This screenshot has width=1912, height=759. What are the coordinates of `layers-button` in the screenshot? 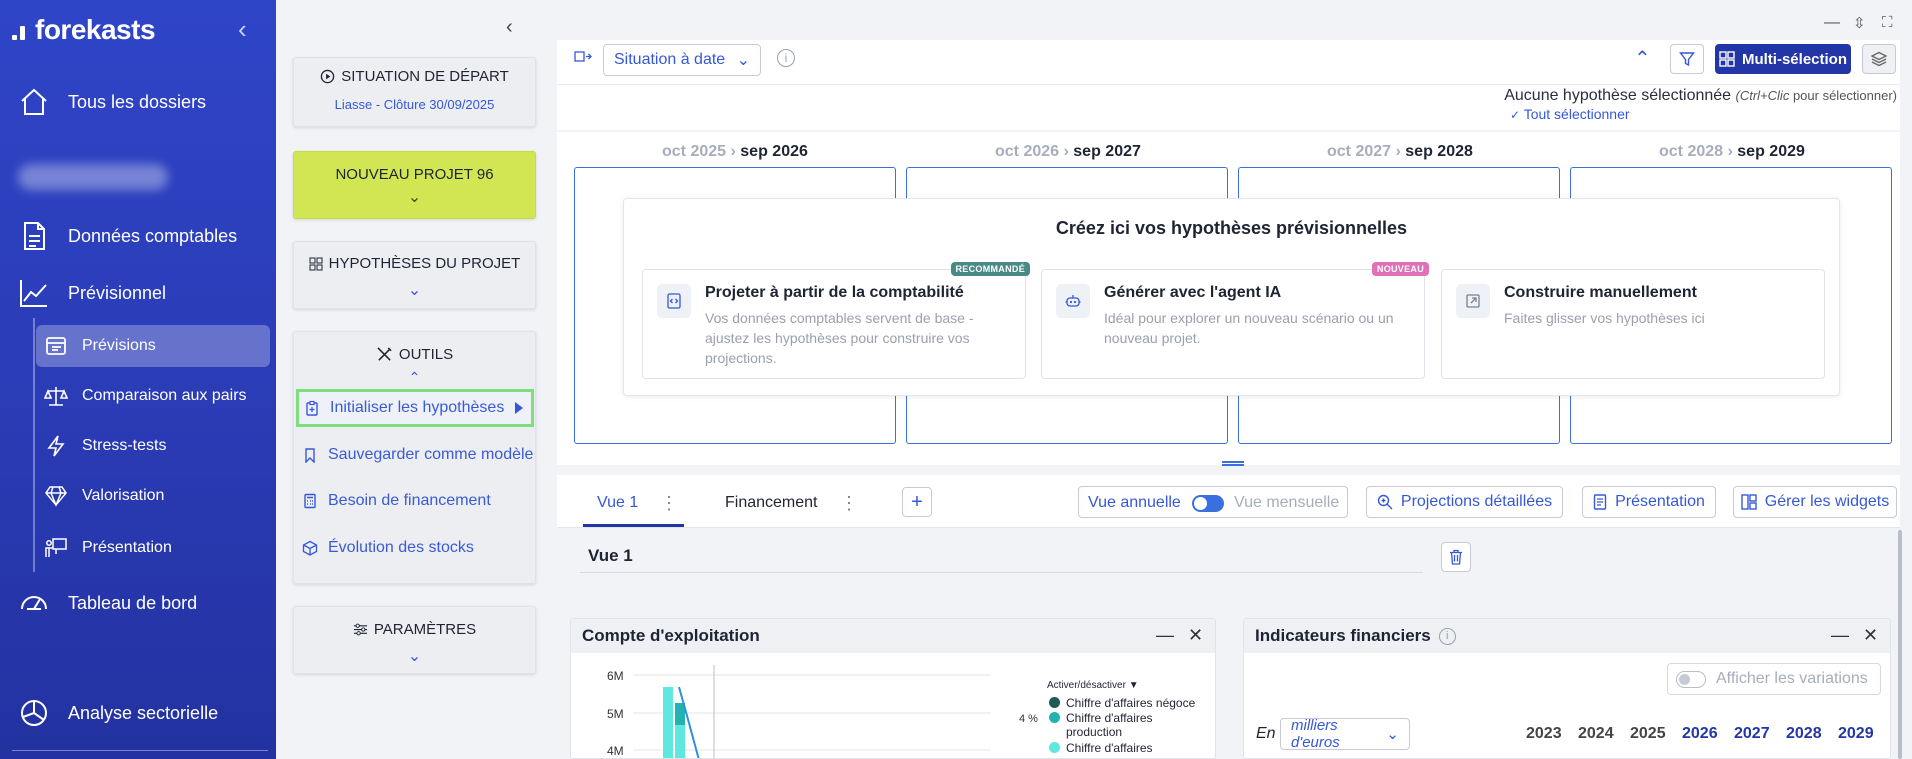 It's located at (1879, 59).